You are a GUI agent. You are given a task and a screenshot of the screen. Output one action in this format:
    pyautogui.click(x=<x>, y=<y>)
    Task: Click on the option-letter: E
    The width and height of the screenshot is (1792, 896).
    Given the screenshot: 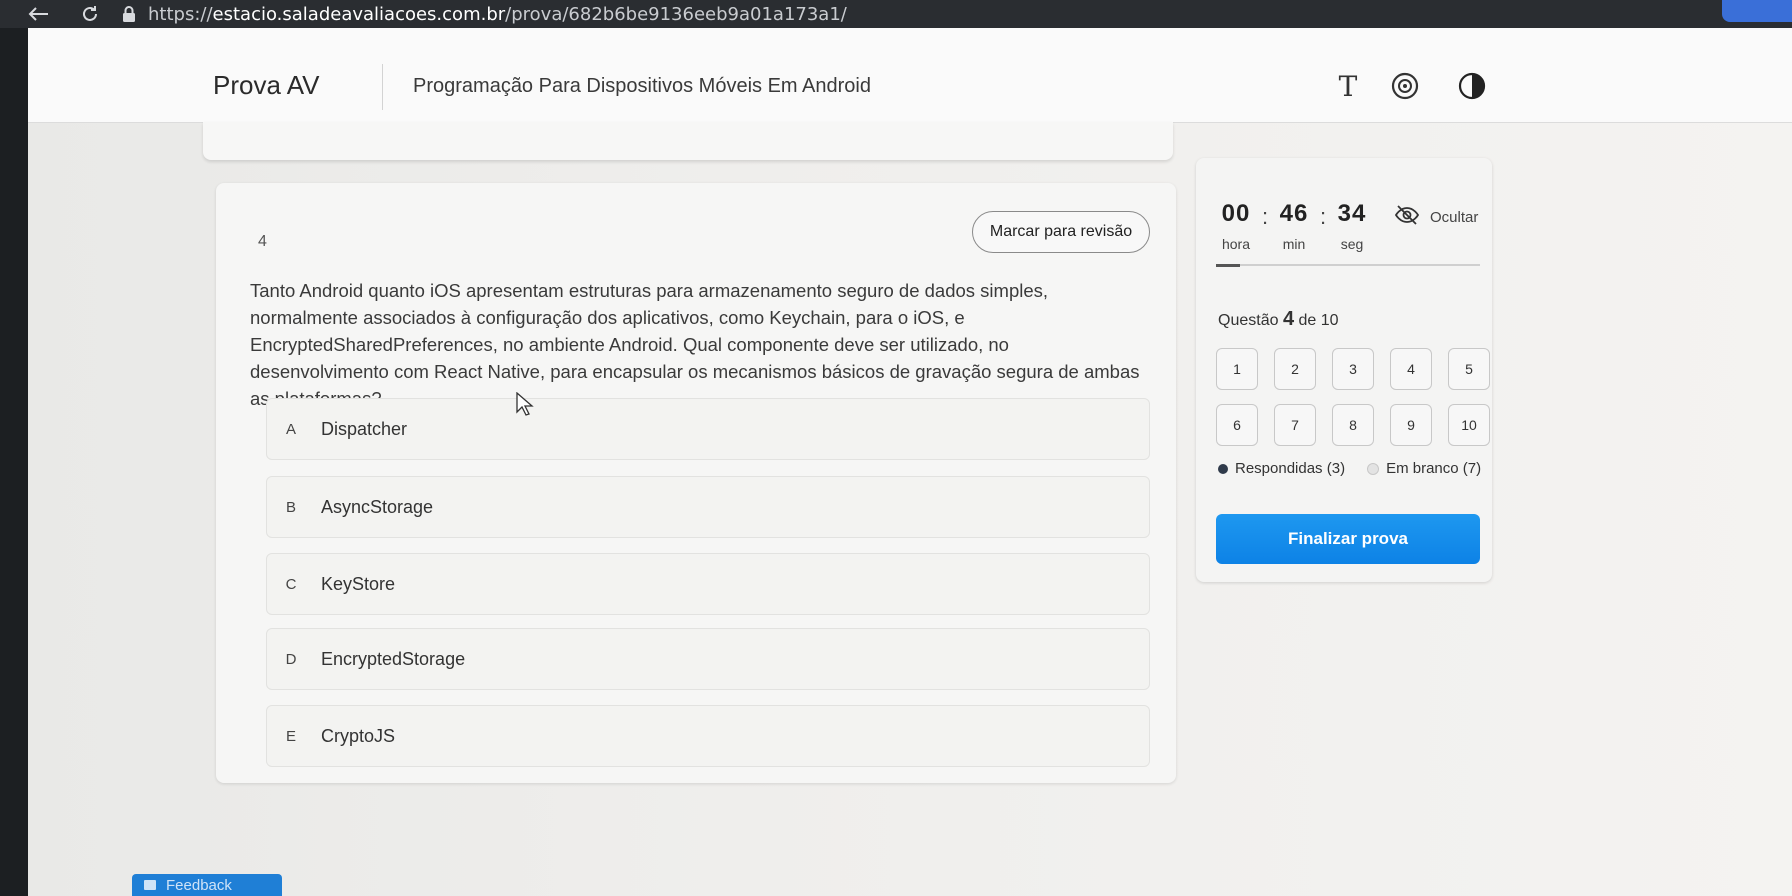 What is the action you would take?
    pyautogui.click(x=290, y=736)
    